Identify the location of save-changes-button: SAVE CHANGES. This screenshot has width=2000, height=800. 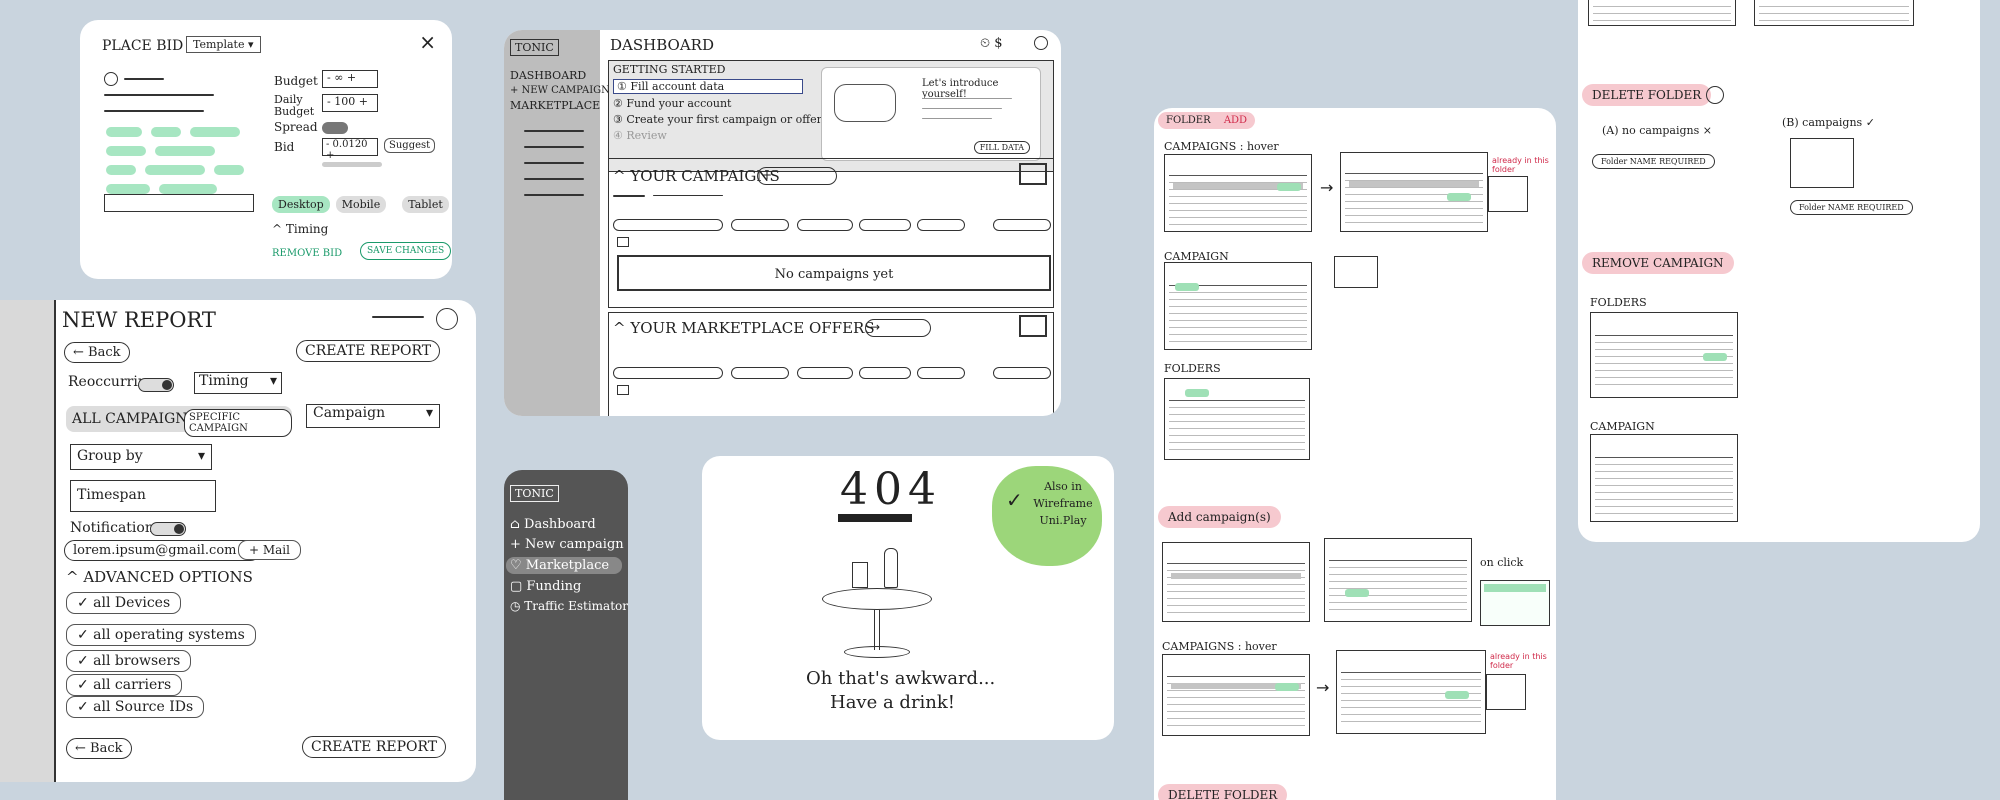
(406, 251).